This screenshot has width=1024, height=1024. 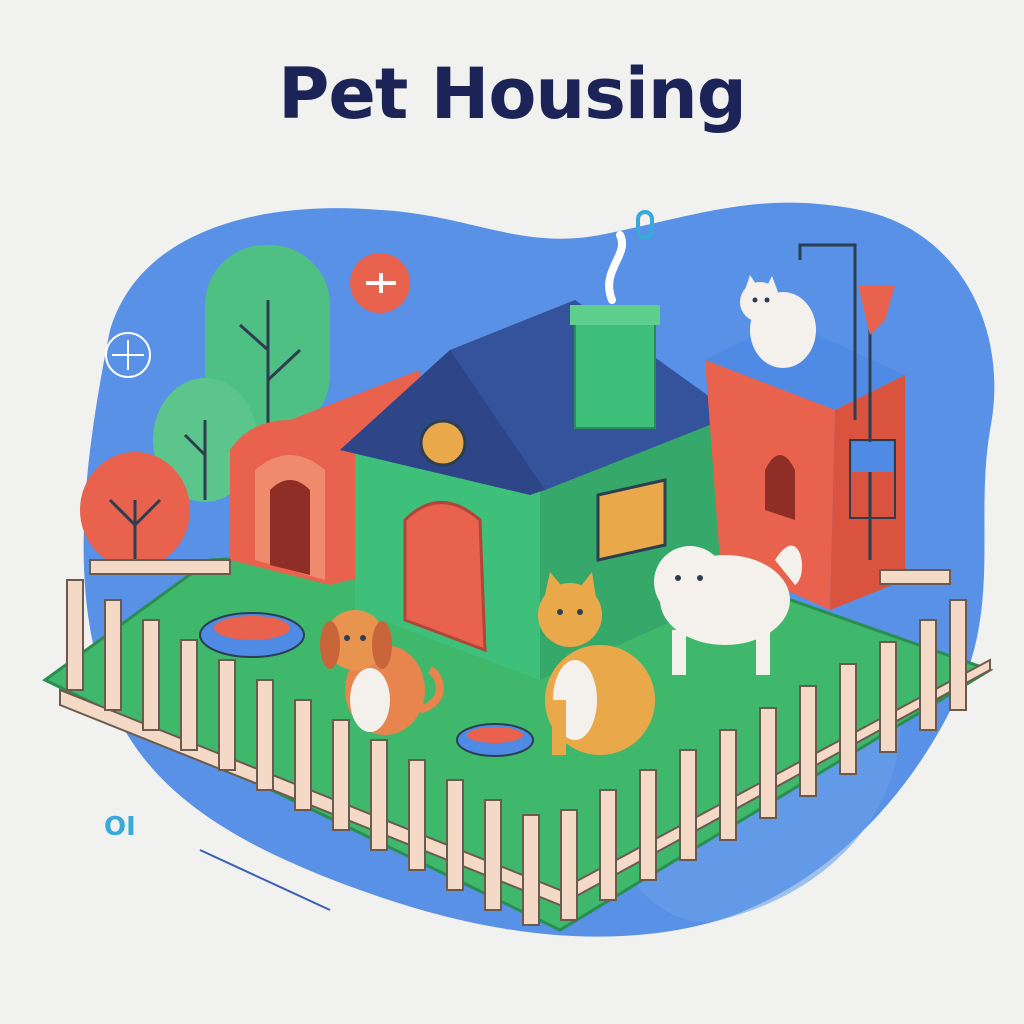 What do you see at coordinates (120, 827) in the screenshot?
I see `deco-text: OI` at bounding box center [120, 827].